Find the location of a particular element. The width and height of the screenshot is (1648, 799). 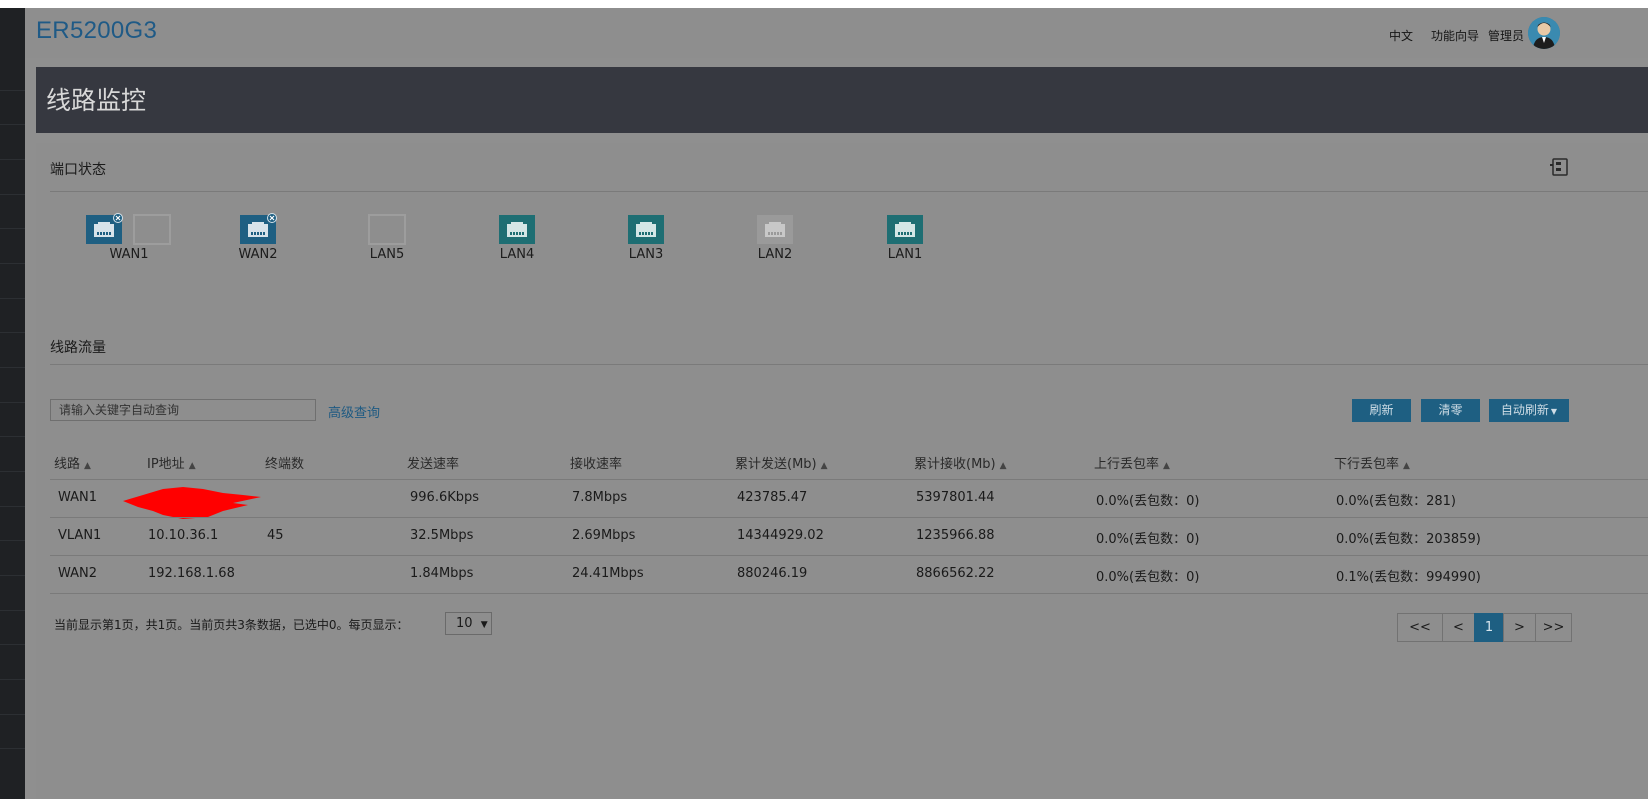

cell-terminals: 45 is located at coordinates (275, 535).